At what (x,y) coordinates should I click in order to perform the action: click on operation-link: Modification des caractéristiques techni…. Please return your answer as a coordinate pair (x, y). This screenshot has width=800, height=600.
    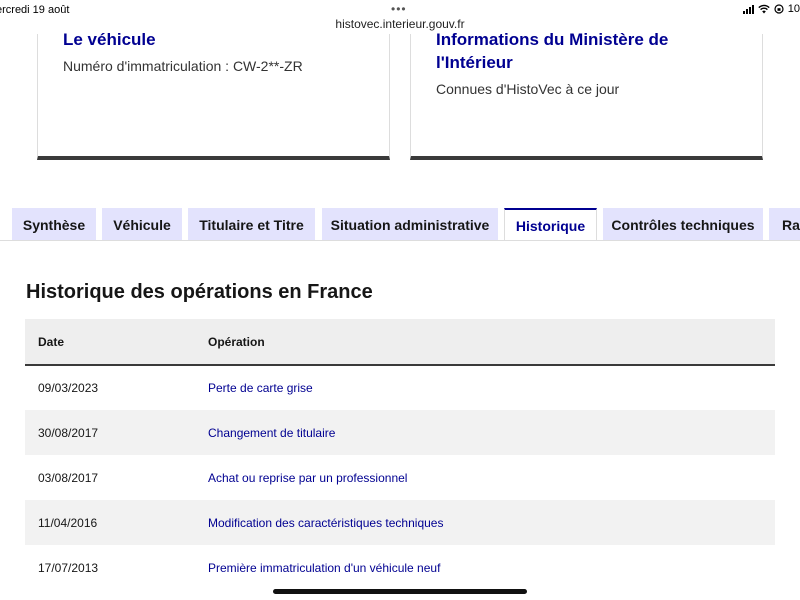
    Looking at the image, I should click on (325, 523).